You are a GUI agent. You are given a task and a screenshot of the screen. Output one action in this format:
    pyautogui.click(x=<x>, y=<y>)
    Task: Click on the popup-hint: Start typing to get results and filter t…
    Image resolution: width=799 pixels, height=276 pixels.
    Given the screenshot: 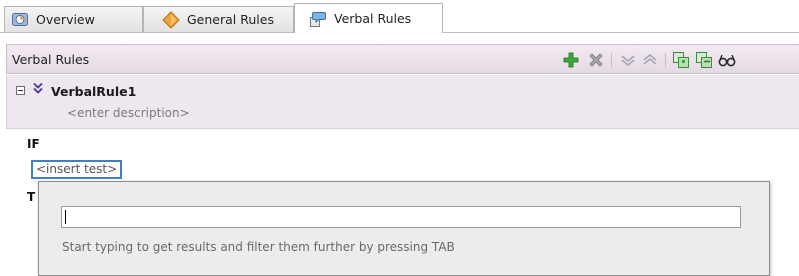 What is the action you would take?
    pyautogui.click(x=258, y=247)
    